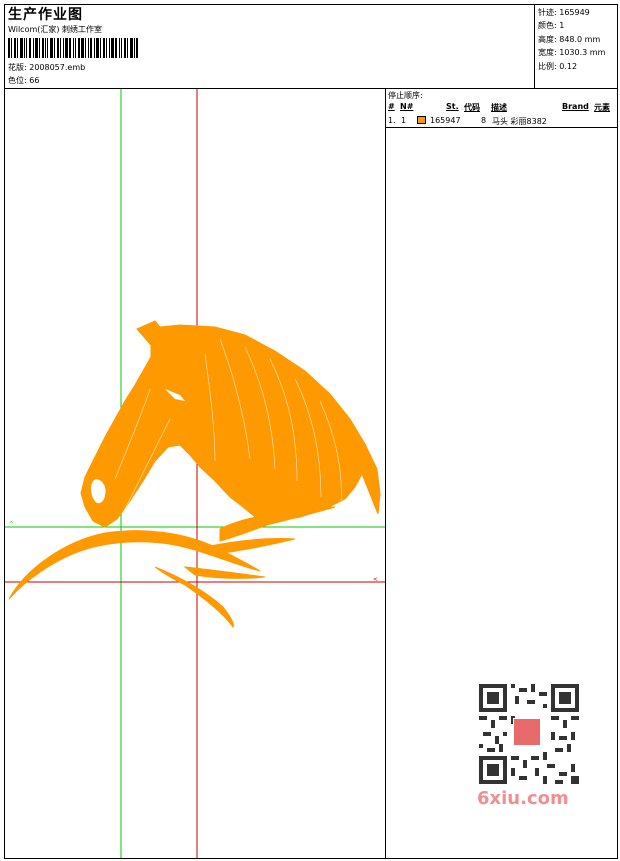  Describe the element at coordinates (484, 120) in the screenshot. I see `row-code: 8` at that location.